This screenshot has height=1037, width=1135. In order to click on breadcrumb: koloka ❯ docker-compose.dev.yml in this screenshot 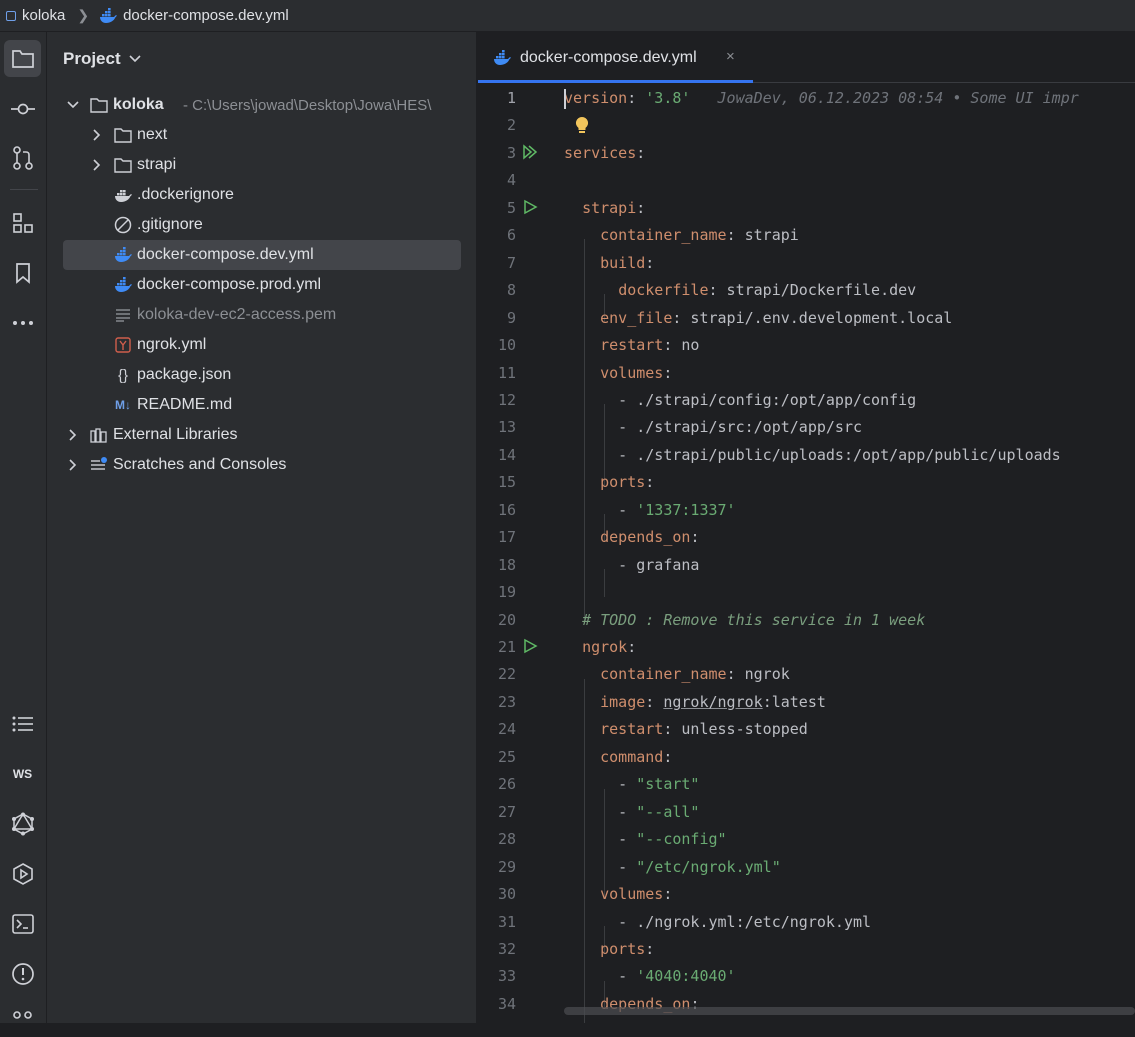, I will do `click(567, 16)`.